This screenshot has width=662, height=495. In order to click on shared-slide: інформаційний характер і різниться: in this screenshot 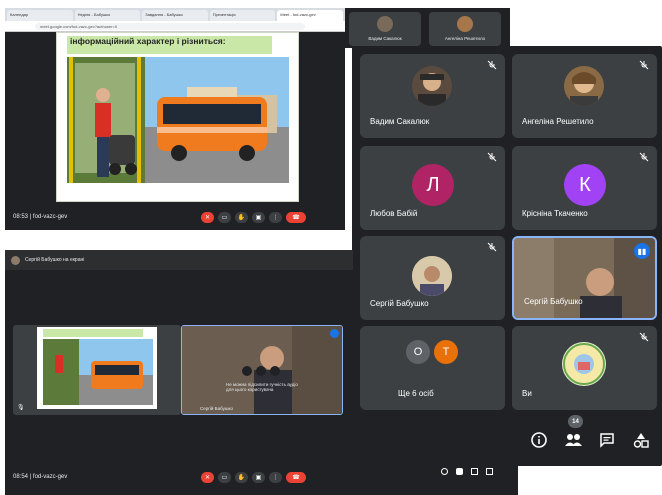, I will do `click(177, 117)`.